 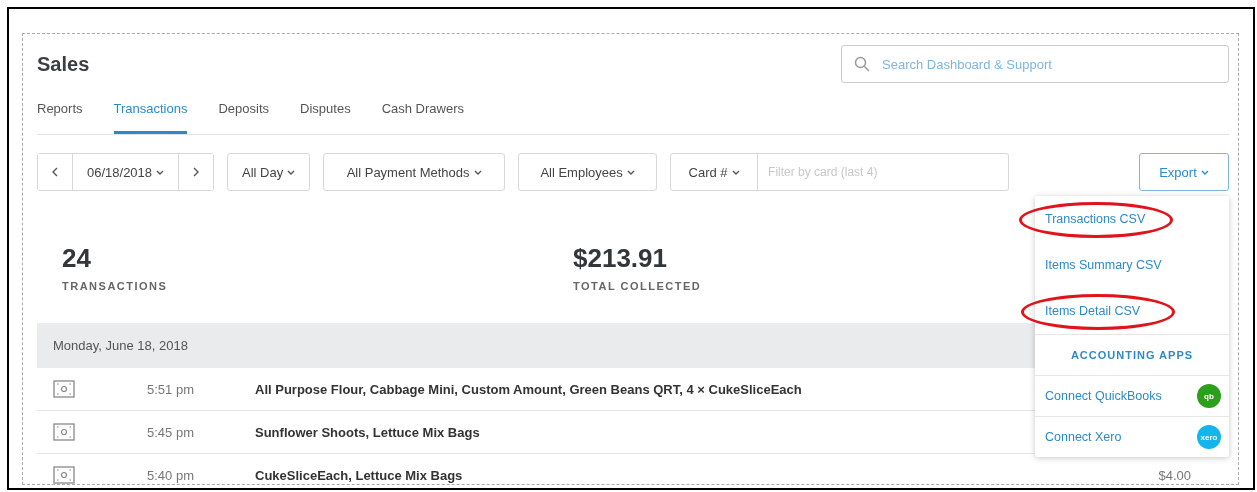 I want to click on date-dropdown: 06/18/2018, so click(x=126, y=172).